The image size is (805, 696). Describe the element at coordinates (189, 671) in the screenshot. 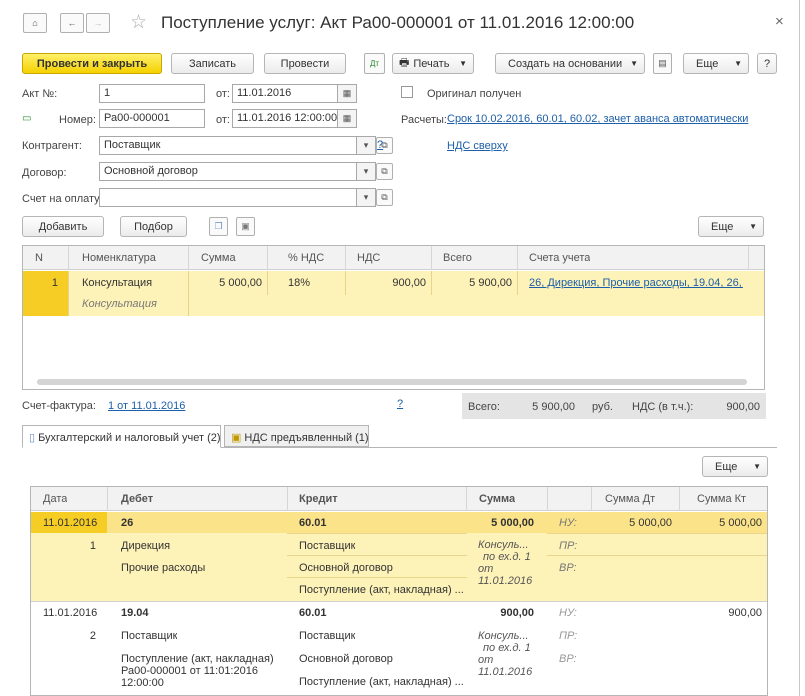

I see `entry-debit-subconto3: Ра00-000001 от 11:01:2016` at that location.